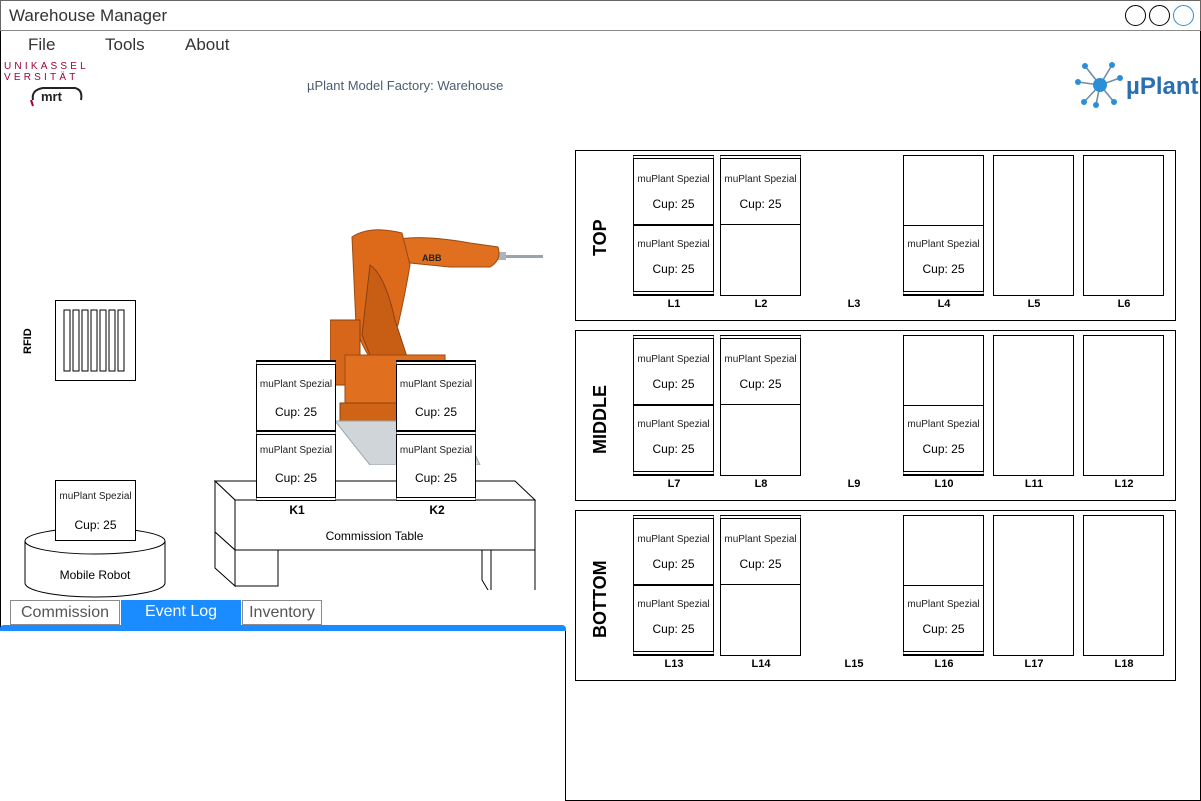 The width and height of the screenshot is (1201, 801). I want to click on slot-label: L14, so click(761, 664).